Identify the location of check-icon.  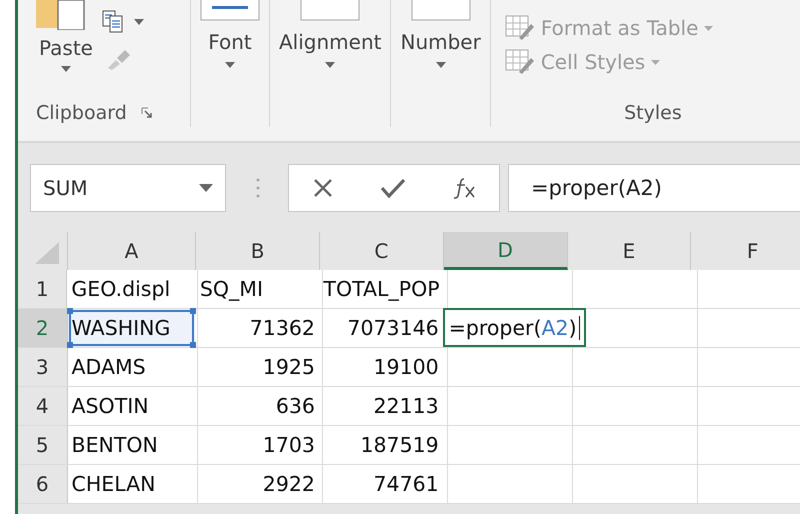
(393, 187).